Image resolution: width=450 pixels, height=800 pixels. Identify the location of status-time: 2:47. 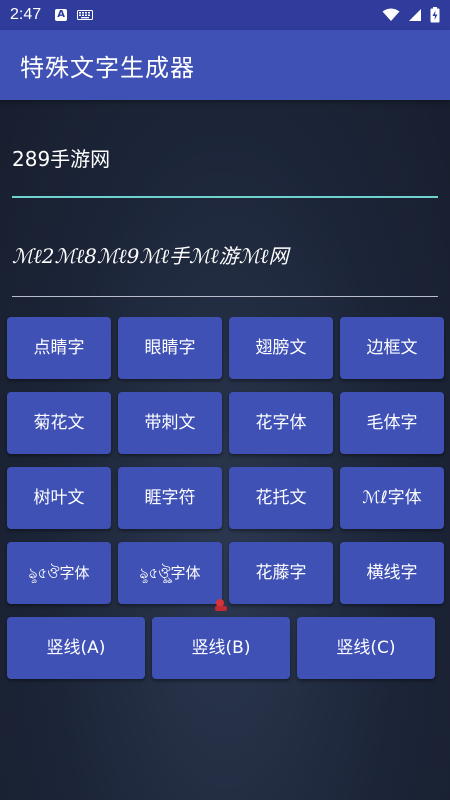
(26, 14).